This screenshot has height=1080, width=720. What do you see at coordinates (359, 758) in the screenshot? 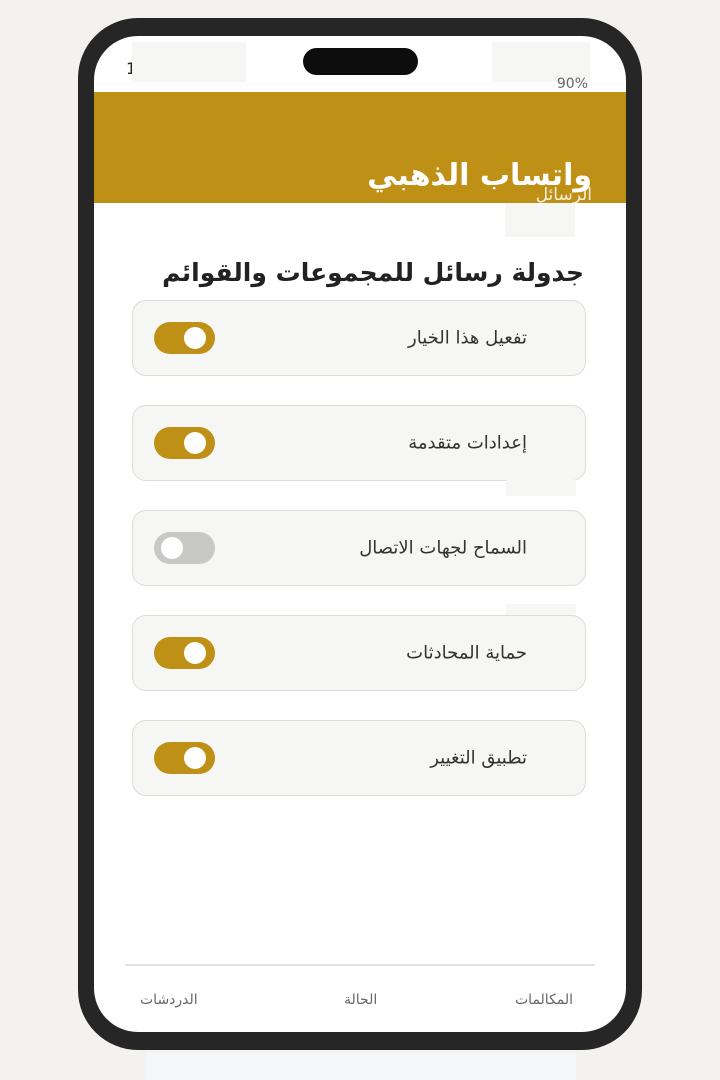
I see `setting-row-apply-change: تطبيق التغيير` at bounding box center [359, 758].